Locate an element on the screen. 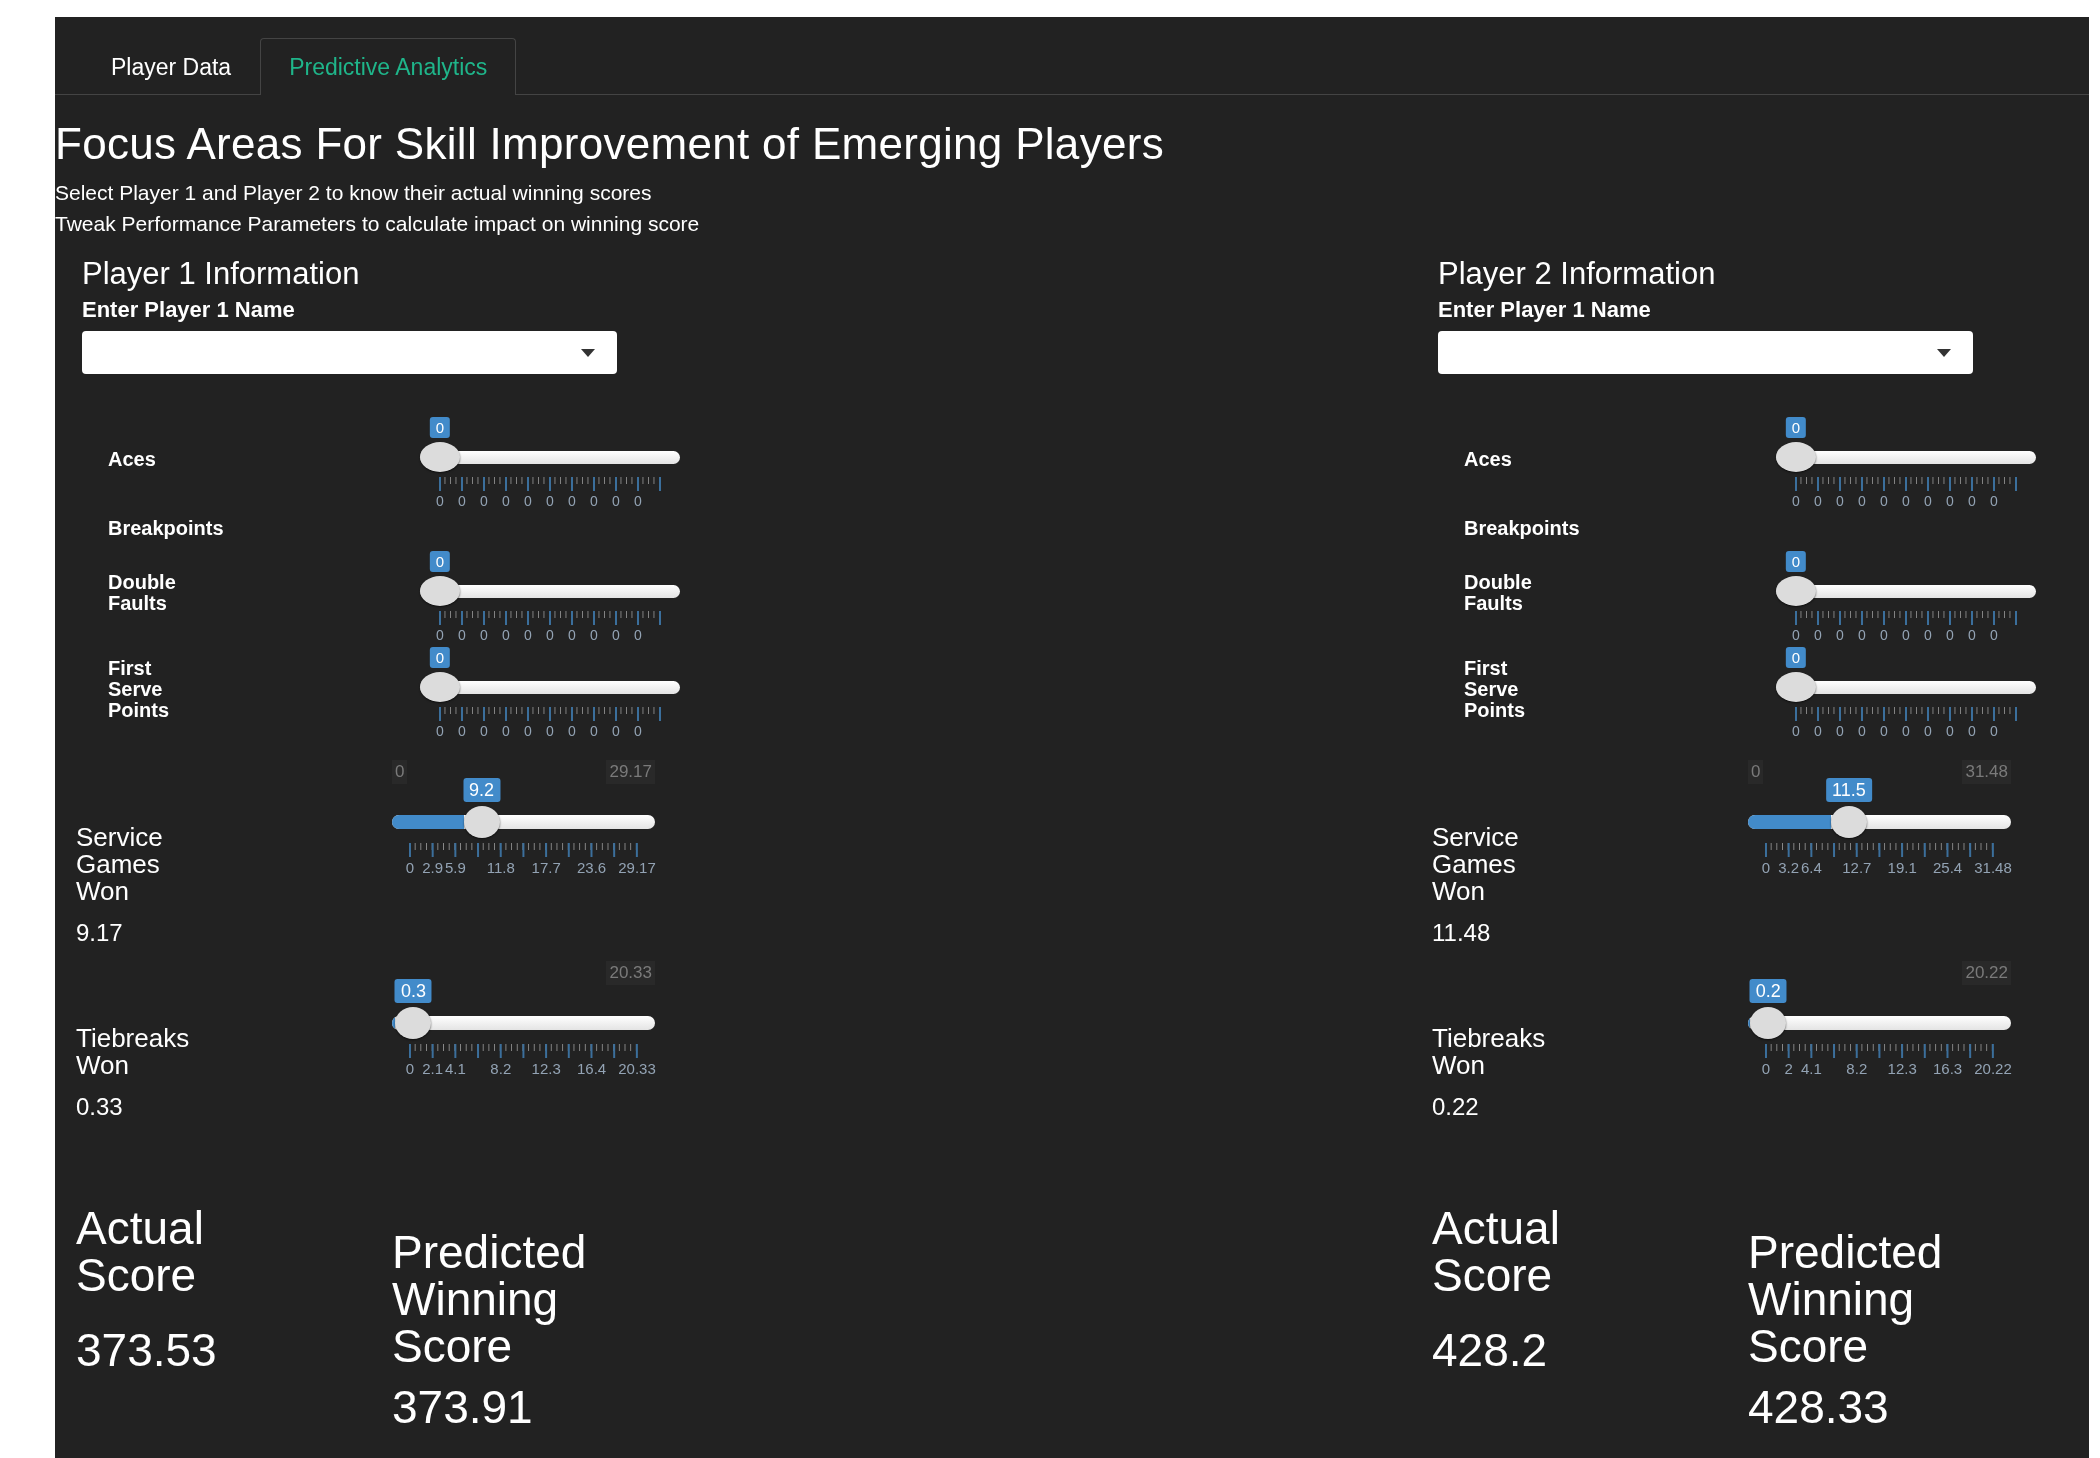 The height and width of the screenshot is (1458, 2100). score-value: 373.53 is located at coordinates (147, 1350).